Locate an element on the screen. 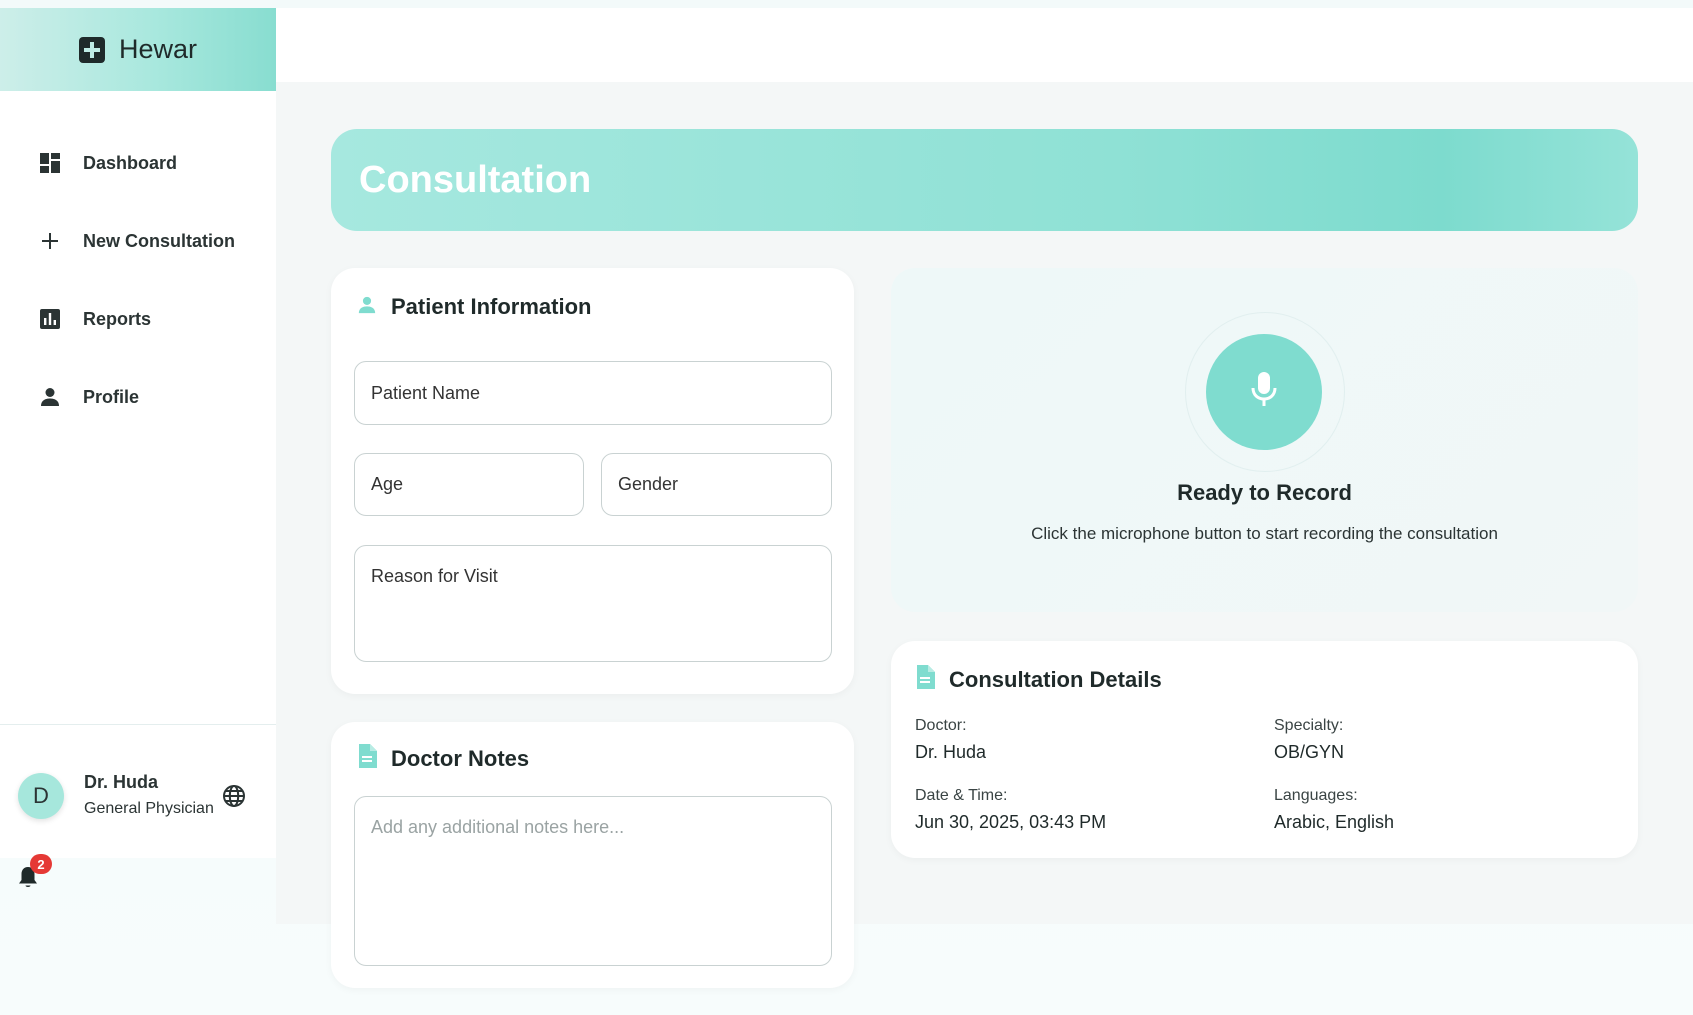 Image resolution: width=1693 pixels, height=1015 pixels. card-title: Consultation Details is located at coordinates (1055, 679).